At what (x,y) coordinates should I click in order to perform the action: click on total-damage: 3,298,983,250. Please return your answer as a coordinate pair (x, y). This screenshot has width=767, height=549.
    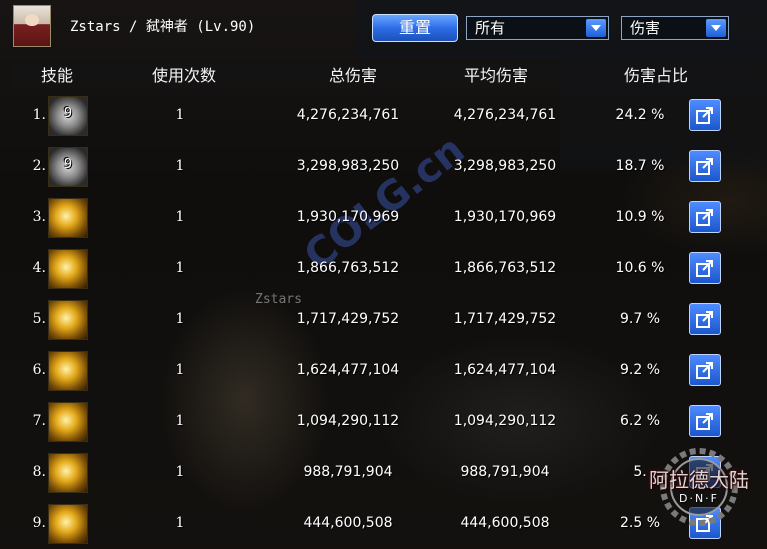
    Looking at the image, I should click on (348, 166).